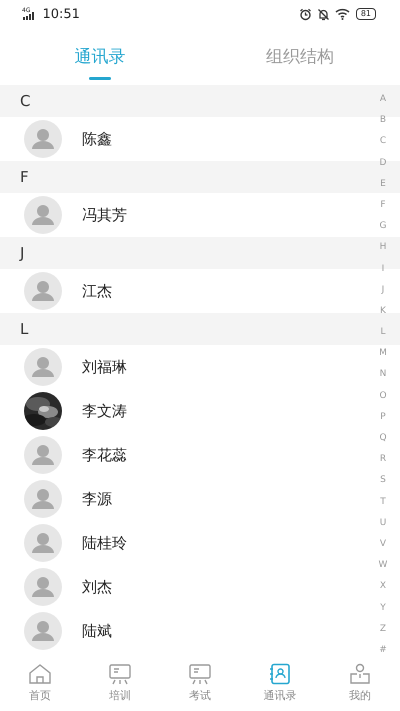 The height and width of the screenshot is (711, 400). I want to click on contact-name: 李花蕊, so click(104, 455).